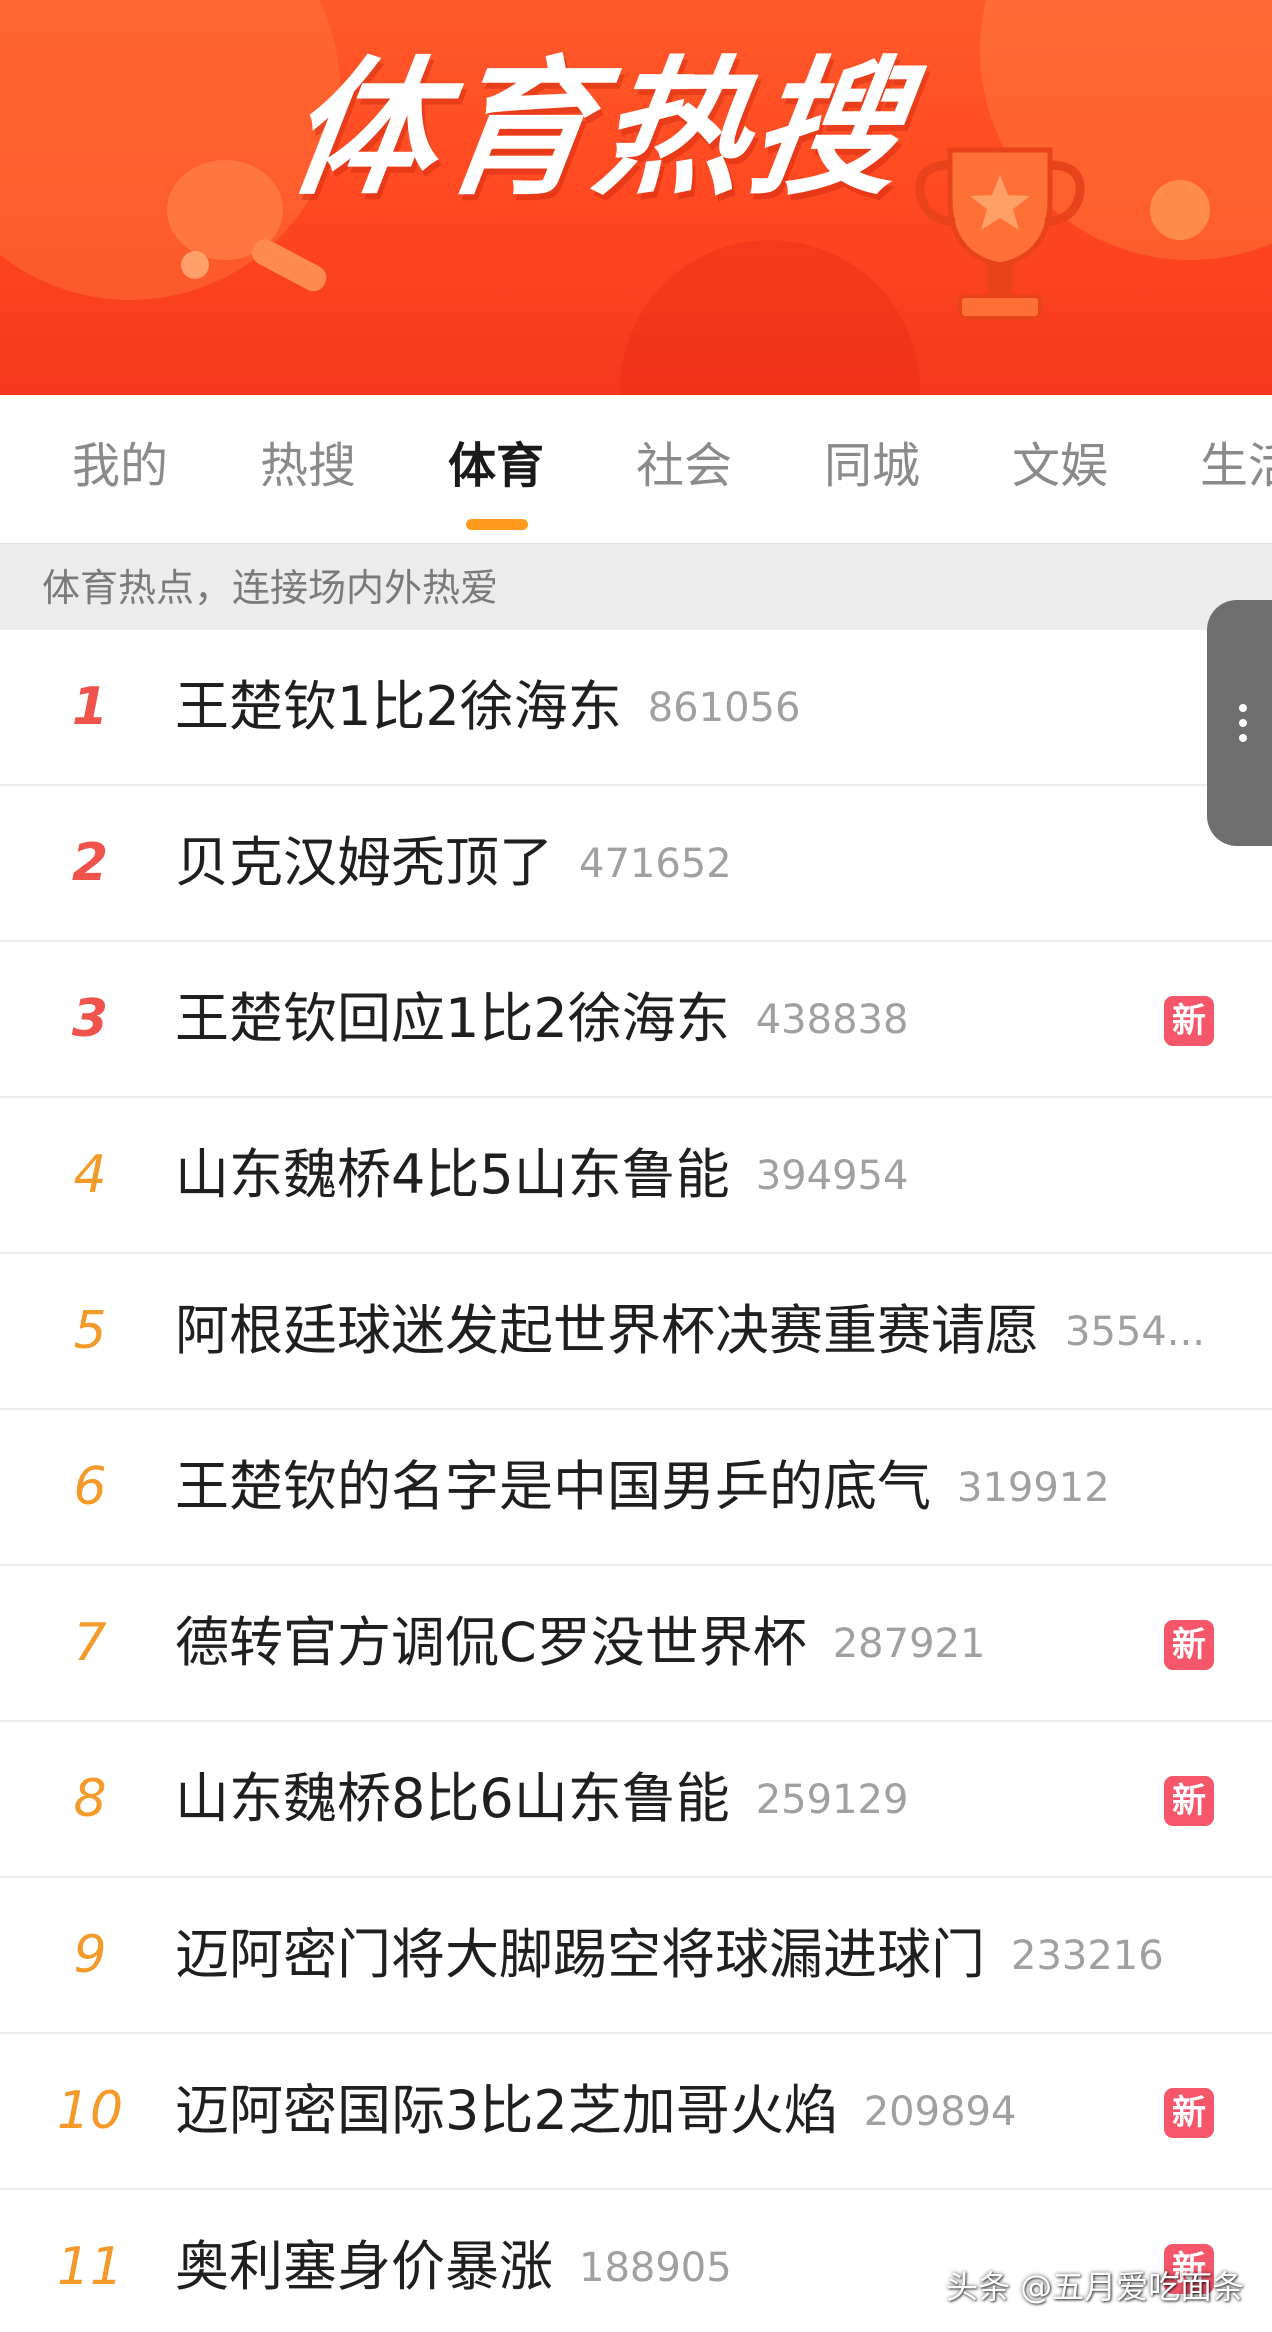  Describe the element at coordinates (452, 1798) in the screenshot. I see `item-title: 山东魏桥8比6山东鲁能` at that location.